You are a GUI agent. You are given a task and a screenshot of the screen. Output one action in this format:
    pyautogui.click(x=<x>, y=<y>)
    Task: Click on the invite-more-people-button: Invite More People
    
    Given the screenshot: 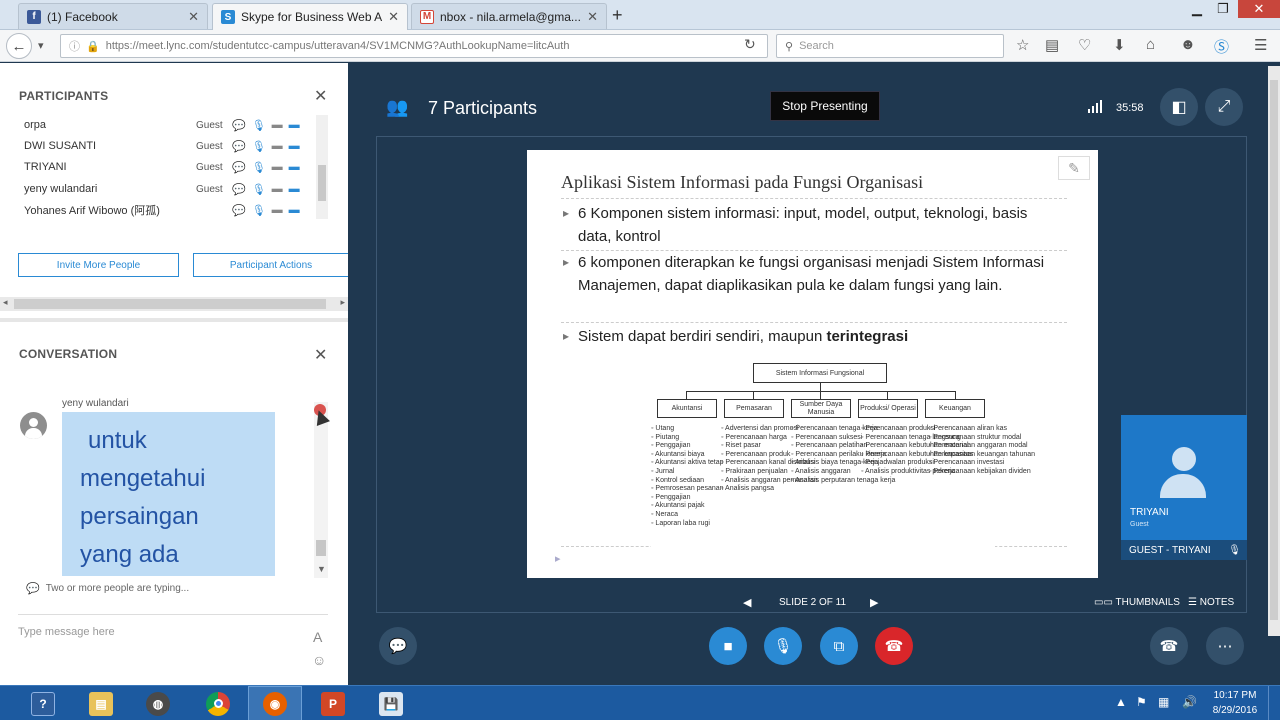 What is the action you would take?
    pyautogui.click(x=98, y=265)
    